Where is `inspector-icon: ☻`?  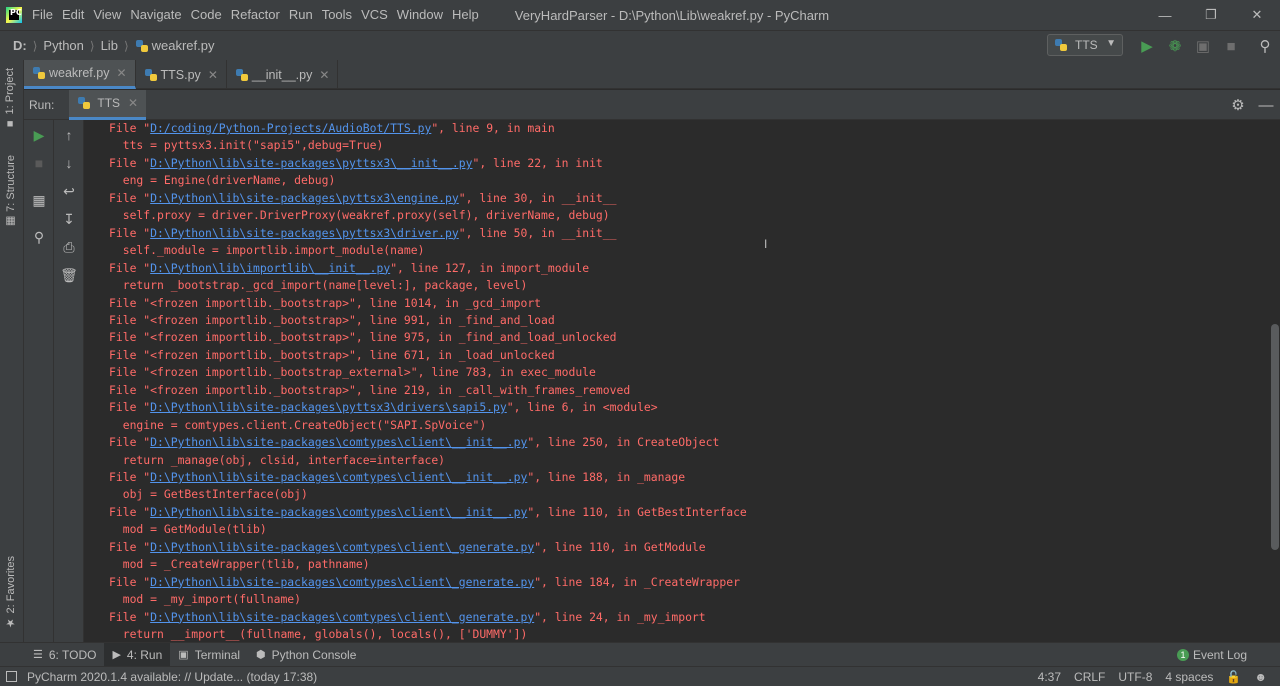
inspector-icon: ☻ is located at coordinates (1260, 677).